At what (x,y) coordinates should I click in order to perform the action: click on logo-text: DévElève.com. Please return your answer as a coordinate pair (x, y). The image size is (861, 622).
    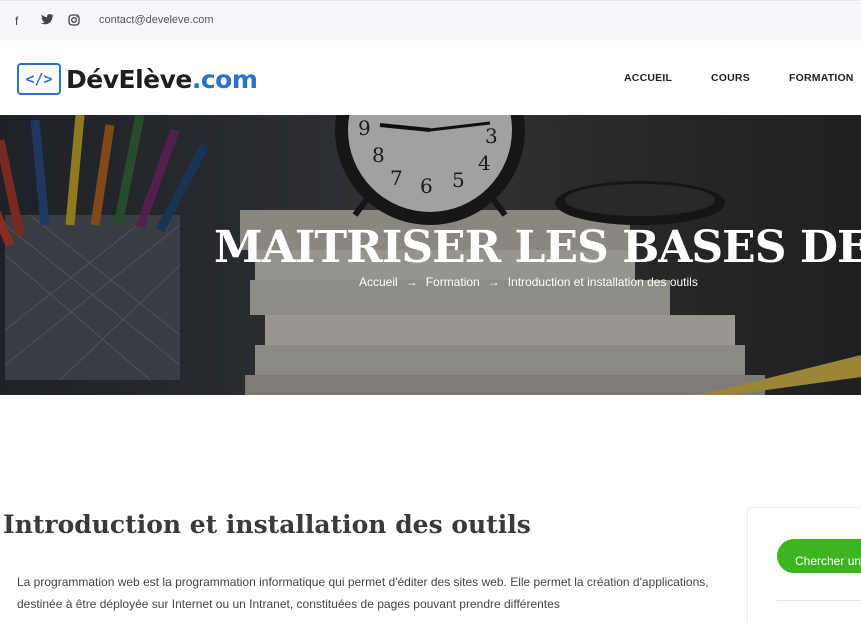
    Looking at the image, I should click on (162, 79).